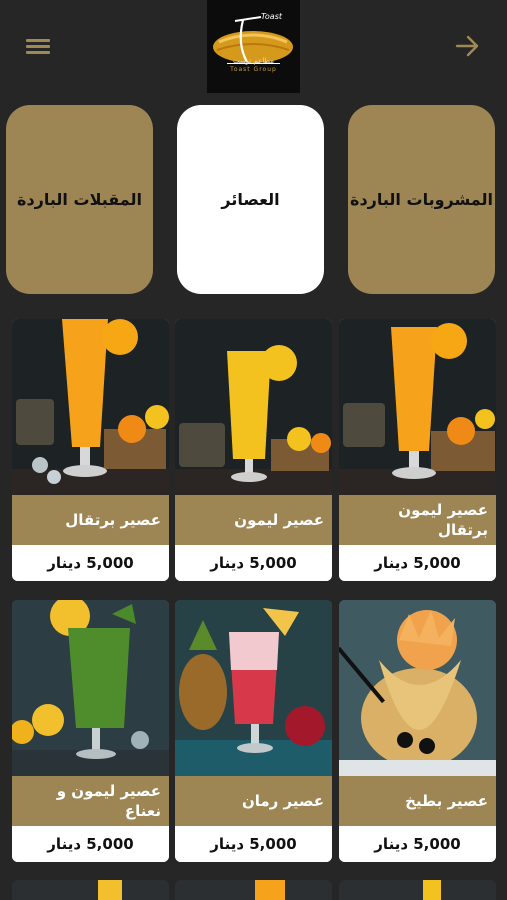  I want to click on product-card: عصير ليمون برتقال 5,000 دينار, so click(417, 450).